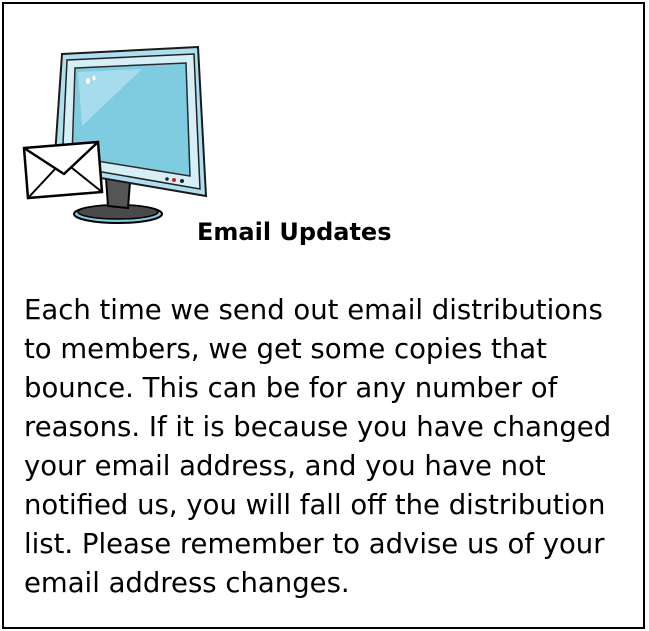  What do you see at coordinates (294, 232) in the screenshot?
I see `card-title: Email Updates` at bounding box center [294, 232].